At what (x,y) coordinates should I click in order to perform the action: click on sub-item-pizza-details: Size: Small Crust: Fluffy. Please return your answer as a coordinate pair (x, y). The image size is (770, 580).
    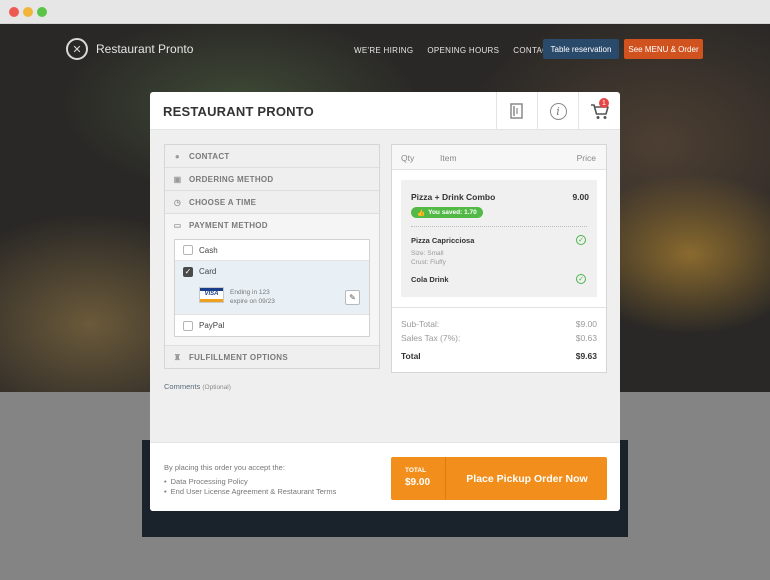
    Looking at the image, I should click on (428, 258).